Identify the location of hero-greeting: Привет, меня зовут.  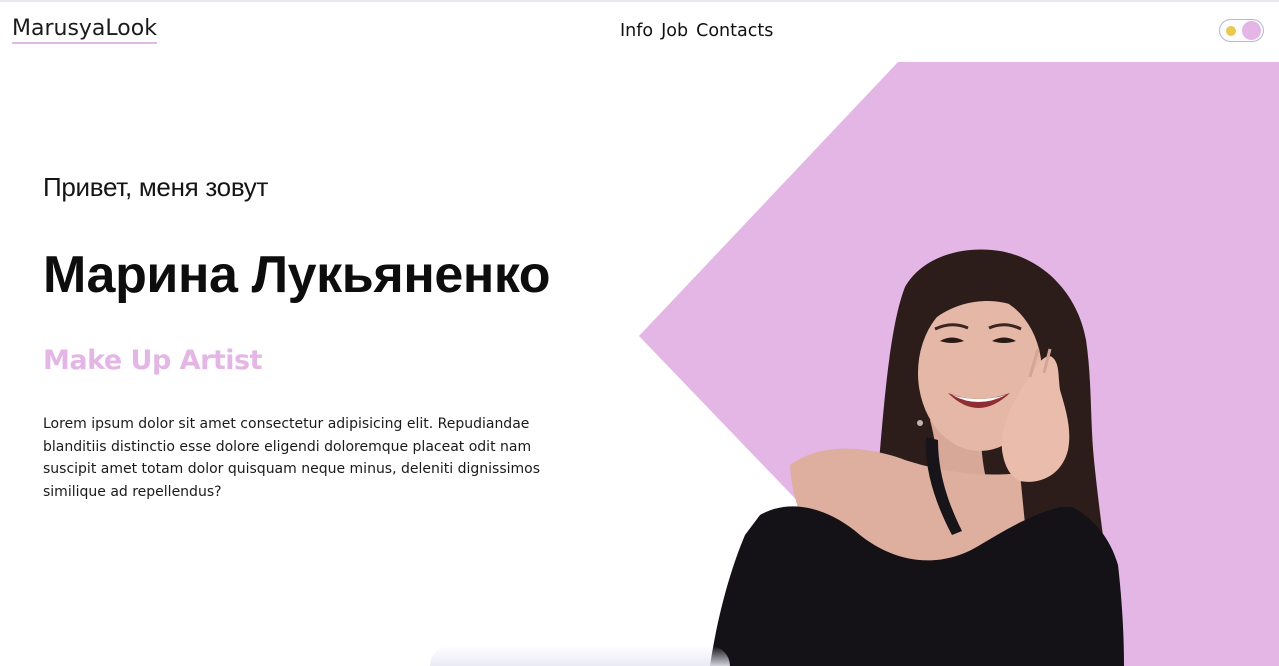
(156, 187).